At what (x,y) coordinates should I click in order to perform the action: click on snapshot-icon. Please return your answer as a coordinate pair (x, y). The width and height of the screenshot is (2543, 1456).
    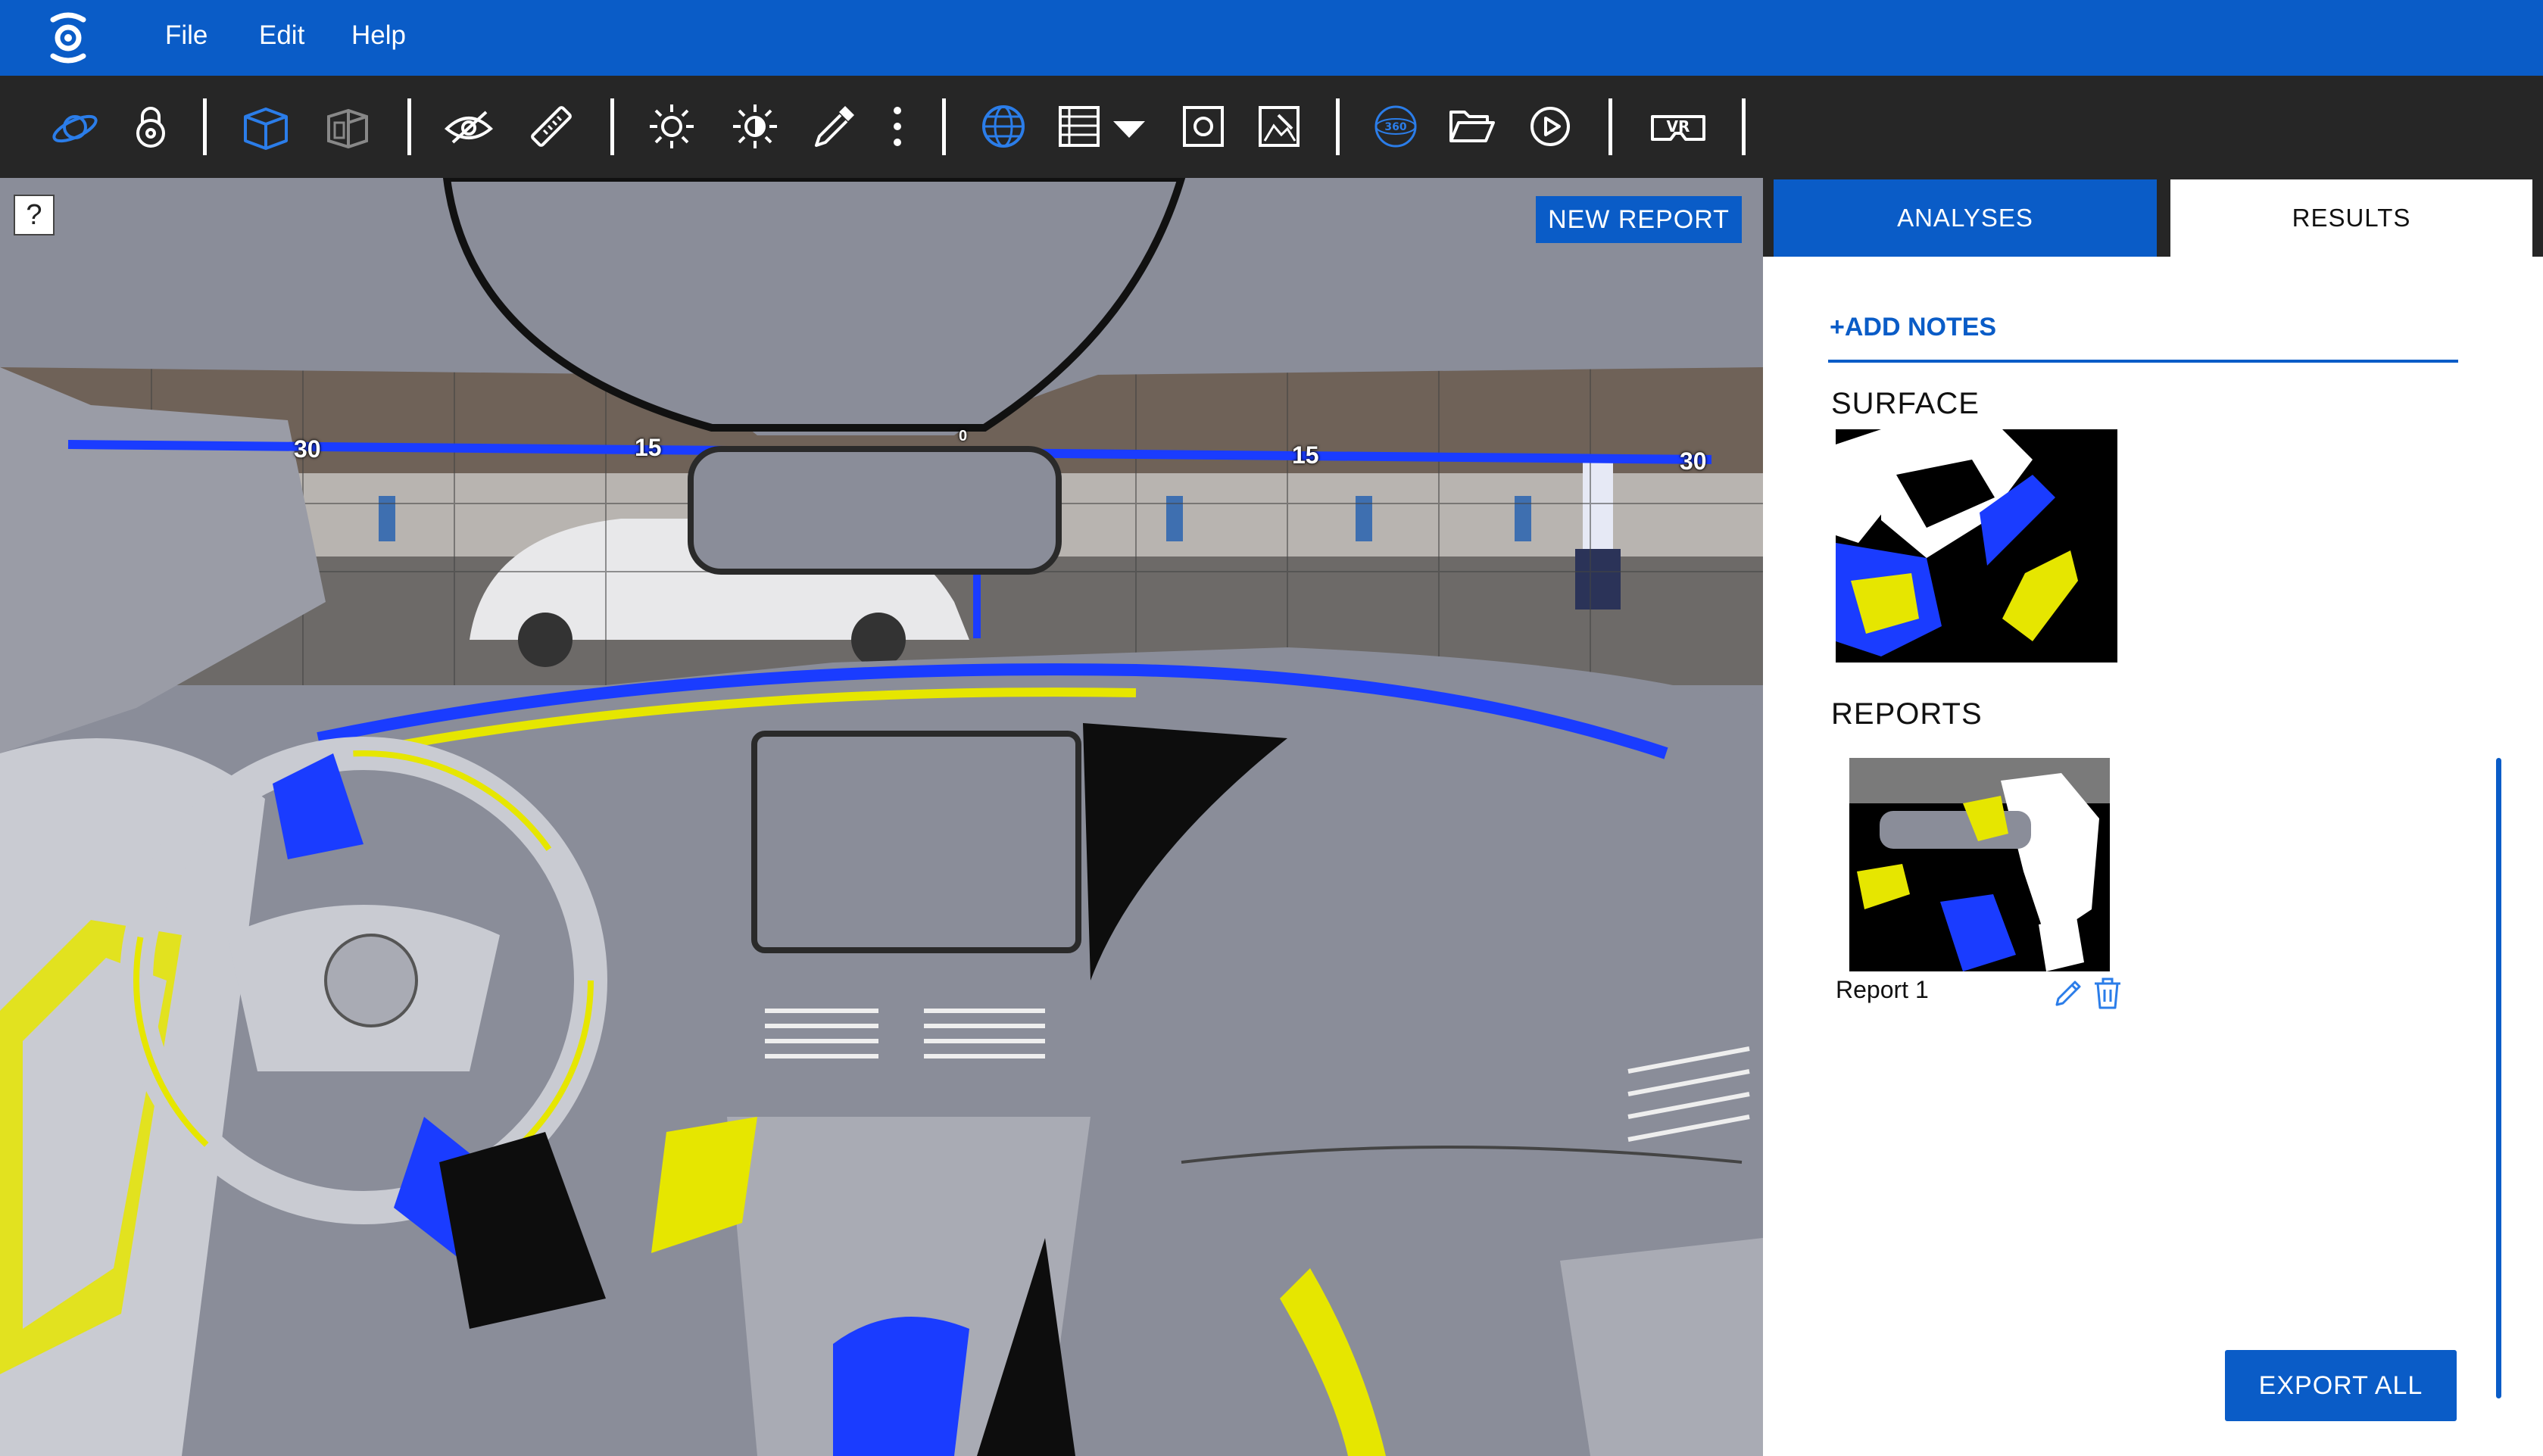
    Looking at the image, I should click on (1204, 126).